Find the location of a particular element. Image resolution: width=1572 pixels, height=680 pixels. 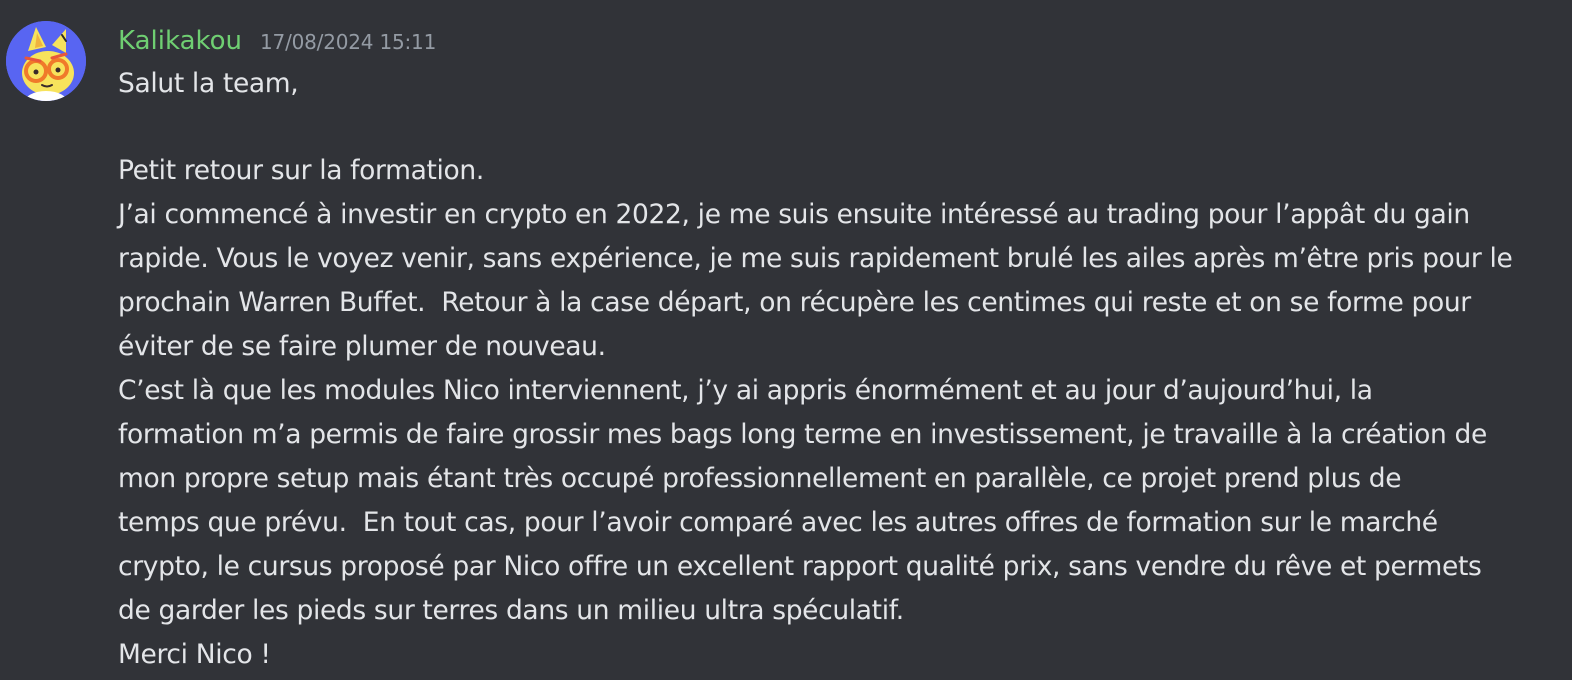

username: Kalikakou is located at coordinates (180, 41).